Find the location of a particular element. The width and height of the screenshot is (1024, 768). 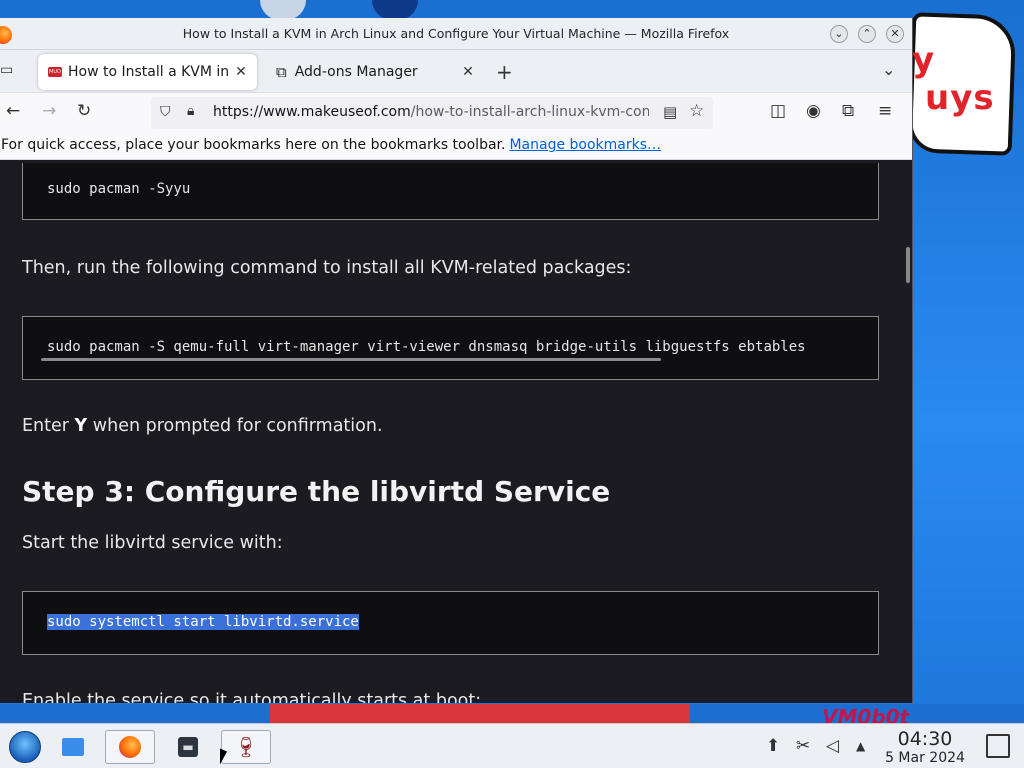

terminal-taskbar-button: ▬ is located at coordinates (188, 747).